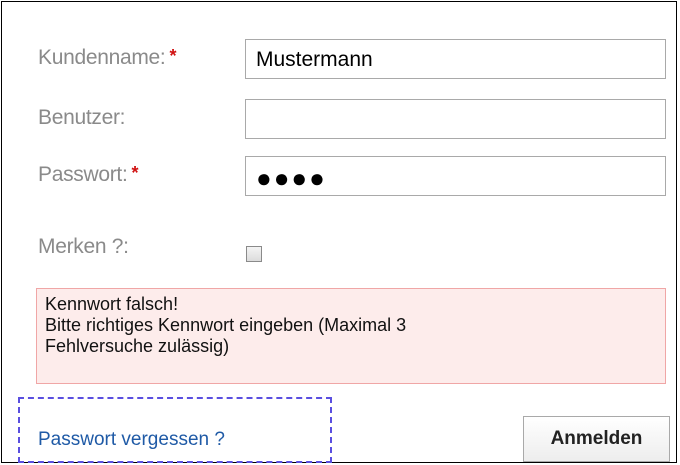 This screenshot has height=465, width=680. What do you see at coordinates (102, 57) in the screenshot?
I see `customer-name-label-text: Kundenname:` at bounding box center [102, 57].